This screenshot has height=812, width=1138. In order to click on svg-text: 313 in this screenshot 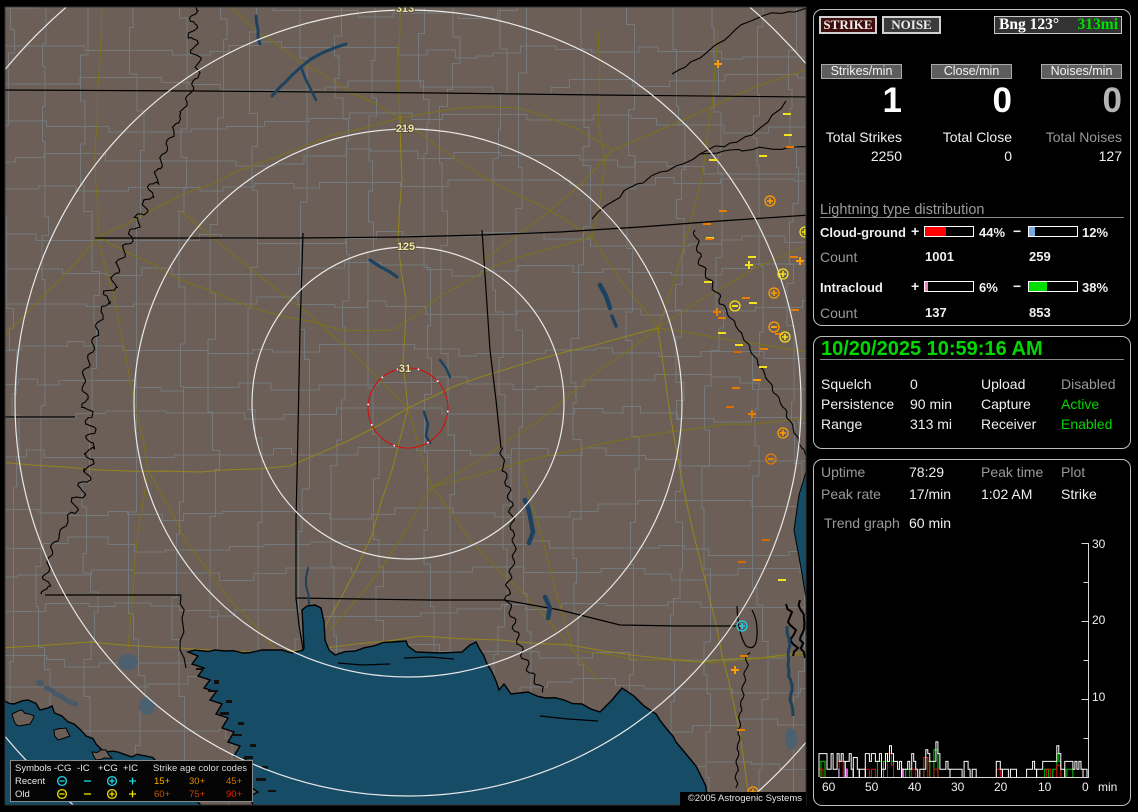, I will do `click(405, 9)`.